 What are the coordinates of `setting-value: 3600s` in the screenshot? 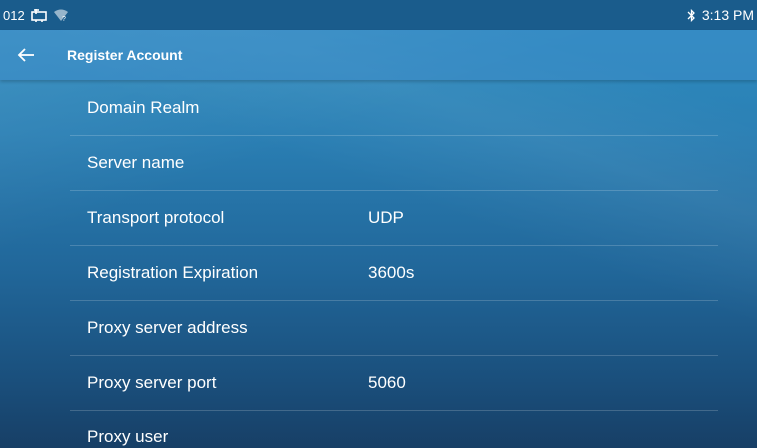 It's located at (391, 272).